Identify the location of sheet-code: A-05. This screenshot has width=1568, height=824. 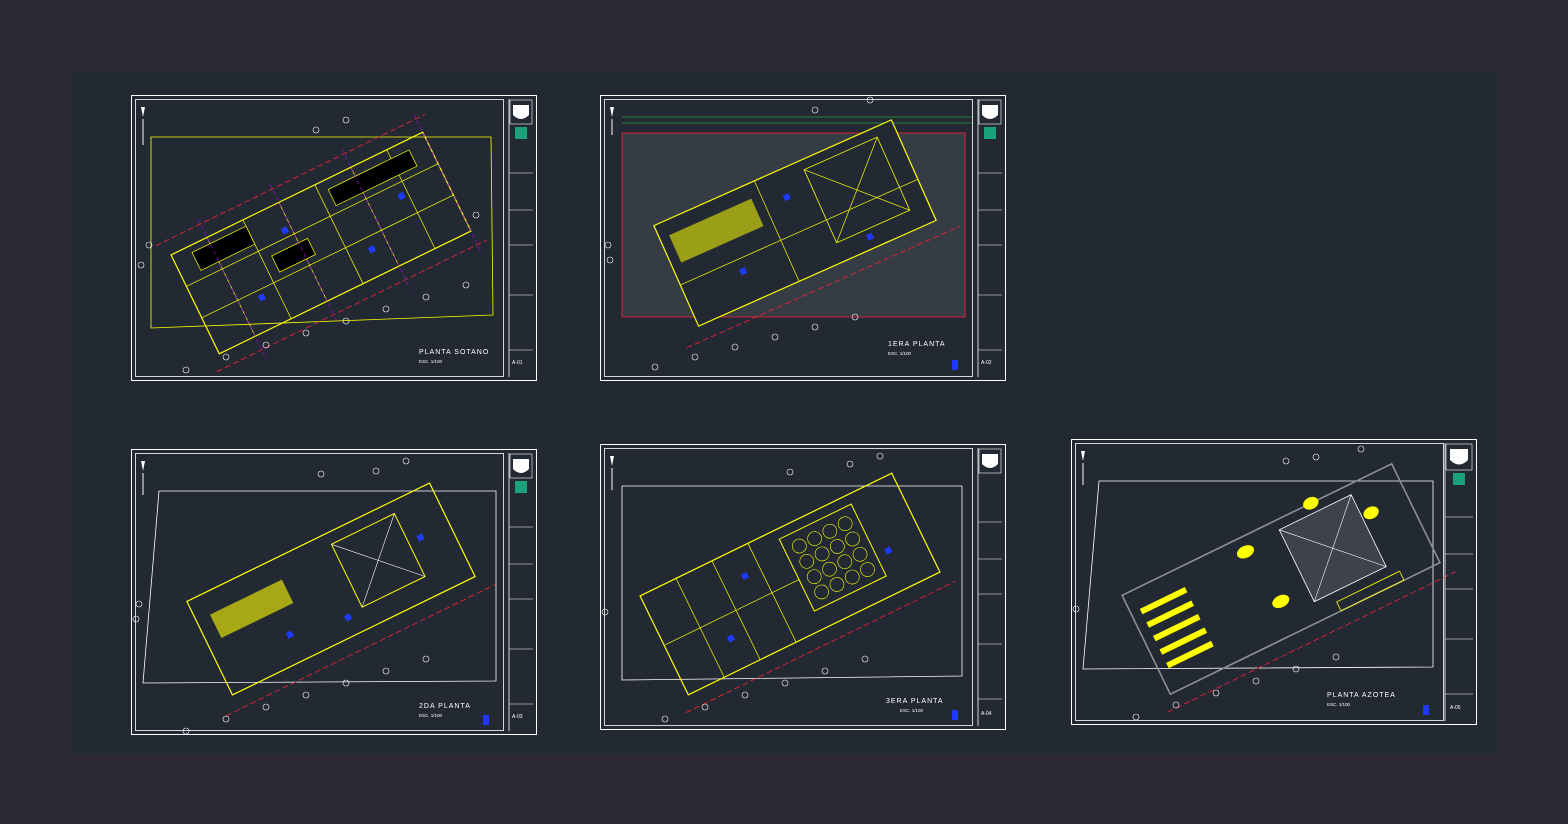
(1455, 708).